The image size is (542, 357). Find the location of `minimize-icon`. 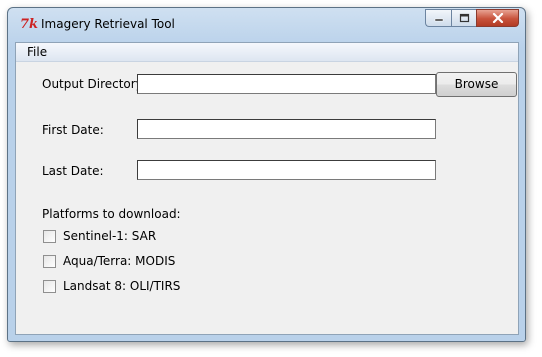

minimize-icon is located at coordinates (438, 20).